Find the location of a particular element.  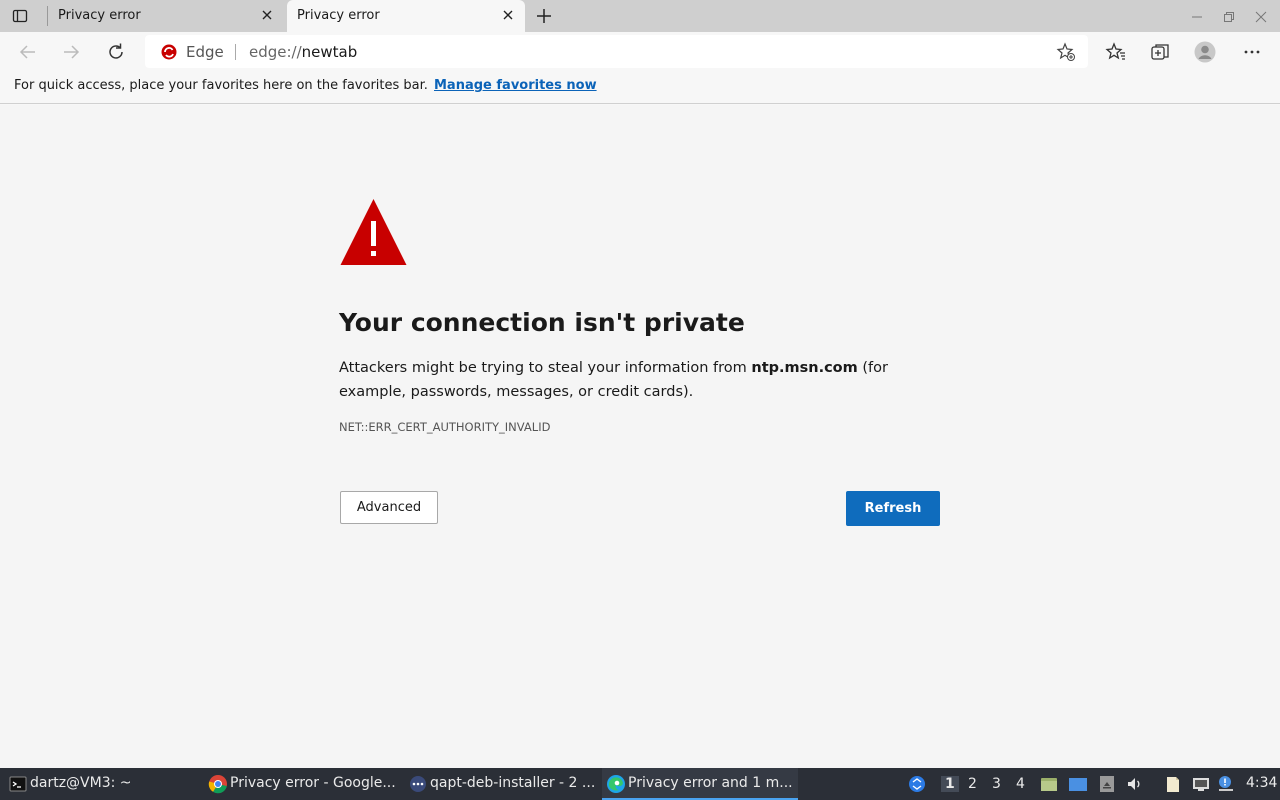

clipboard-icon is located at coordinates (1173, 784).